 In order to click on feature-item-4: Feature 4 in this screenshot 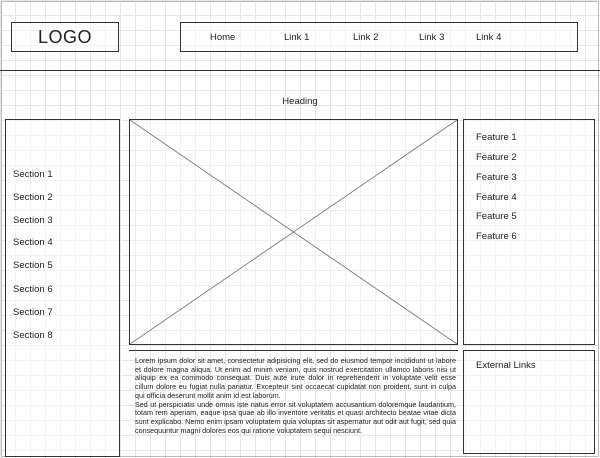, I will do `click(496, 197)`.